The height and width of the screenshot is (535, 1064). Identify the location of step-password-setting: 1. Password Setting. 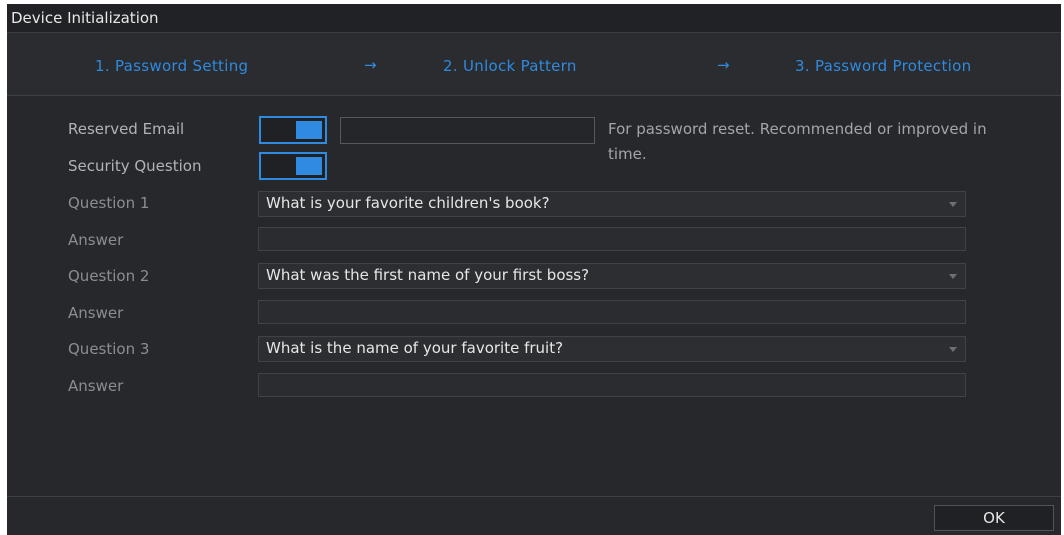
(172, 66).